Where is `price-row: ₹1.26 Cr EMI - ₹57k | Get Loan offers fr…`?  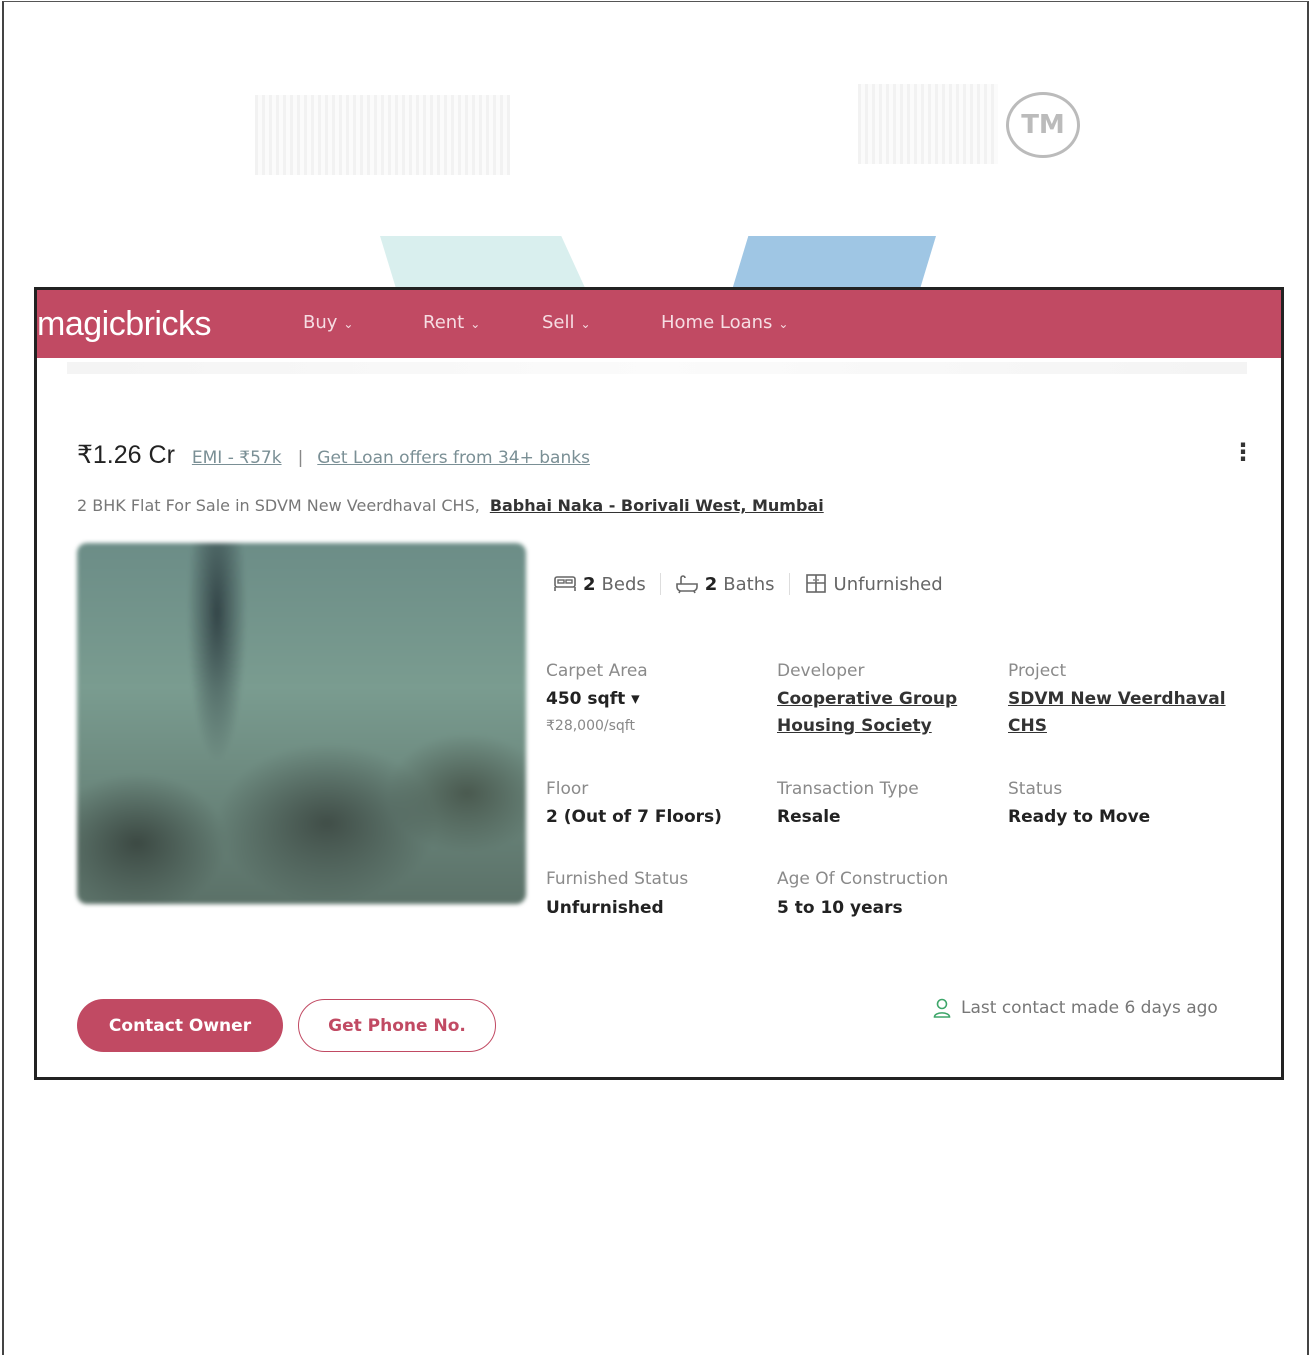
price-row: ₹1.26 Cr EMI - ₹57k | Get Loan offers fr… is located at coordinates (333, 455).